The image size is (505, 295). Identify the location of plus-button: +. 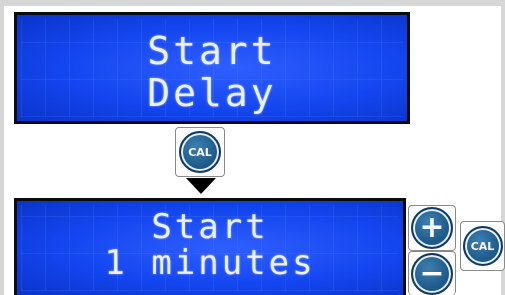
(432, 228).